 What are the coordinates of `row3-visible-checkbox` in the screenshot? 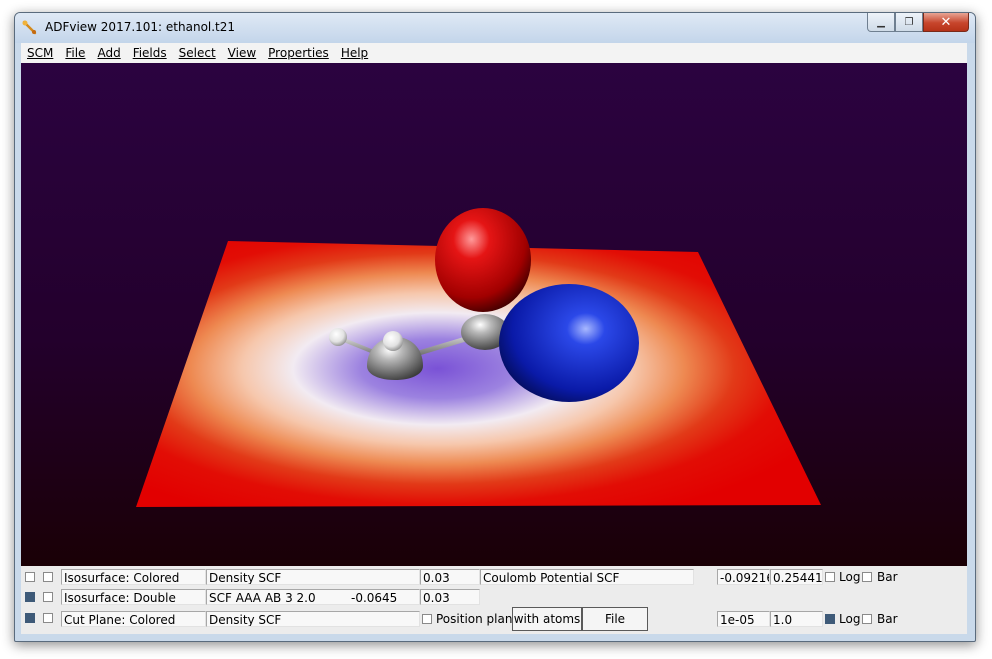 It's located at (30, 618).